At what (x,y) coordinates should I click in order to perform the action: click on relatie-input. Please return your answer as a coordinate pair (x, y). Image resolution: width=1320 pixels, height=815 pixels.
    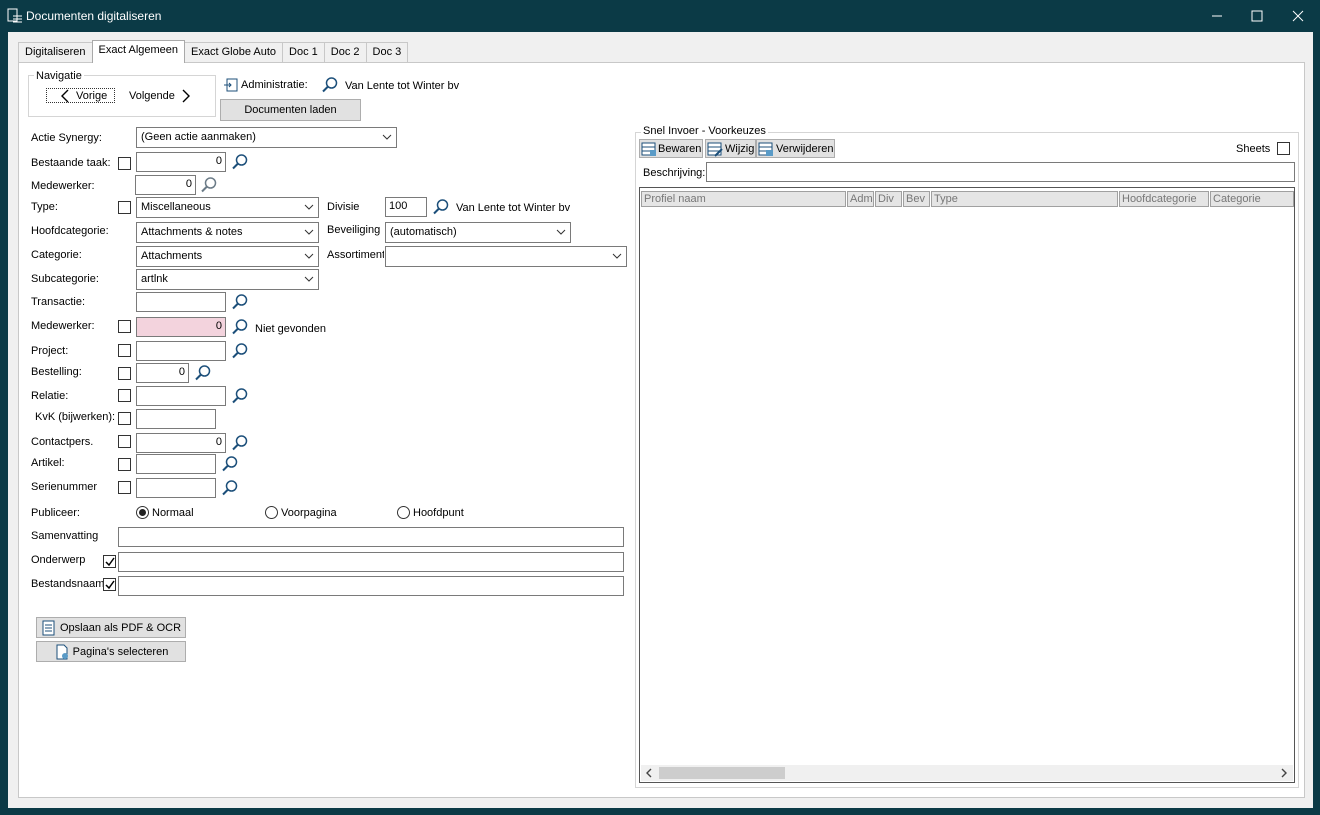
    Looking at the image, I should click on (181, 396).